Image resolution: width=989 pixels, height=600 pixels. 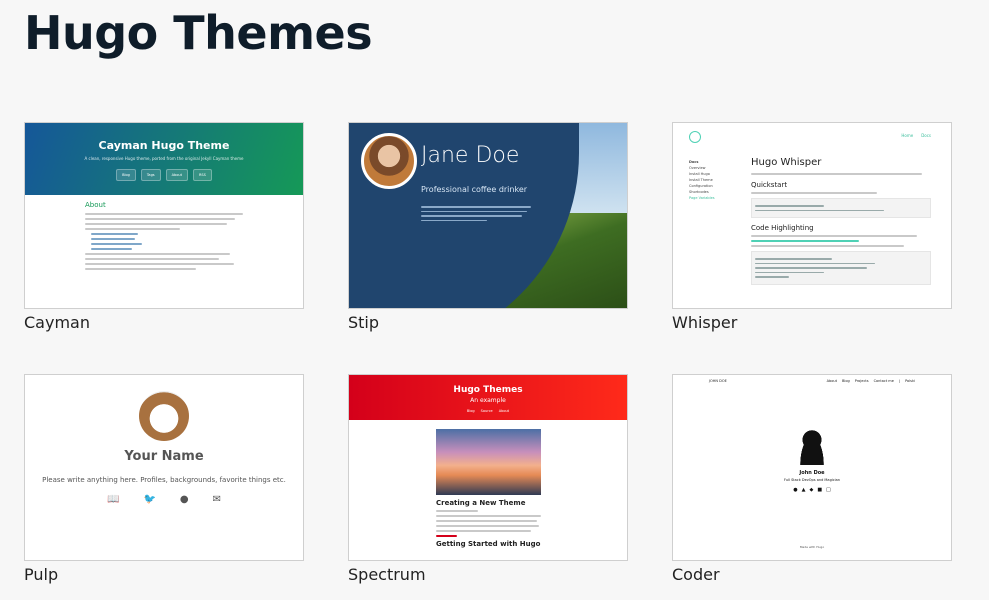 What do you see at coordinates (198, 33) in the screenshot?
I see `page-title: Hugo Themes` at bounding box center [198, 33].